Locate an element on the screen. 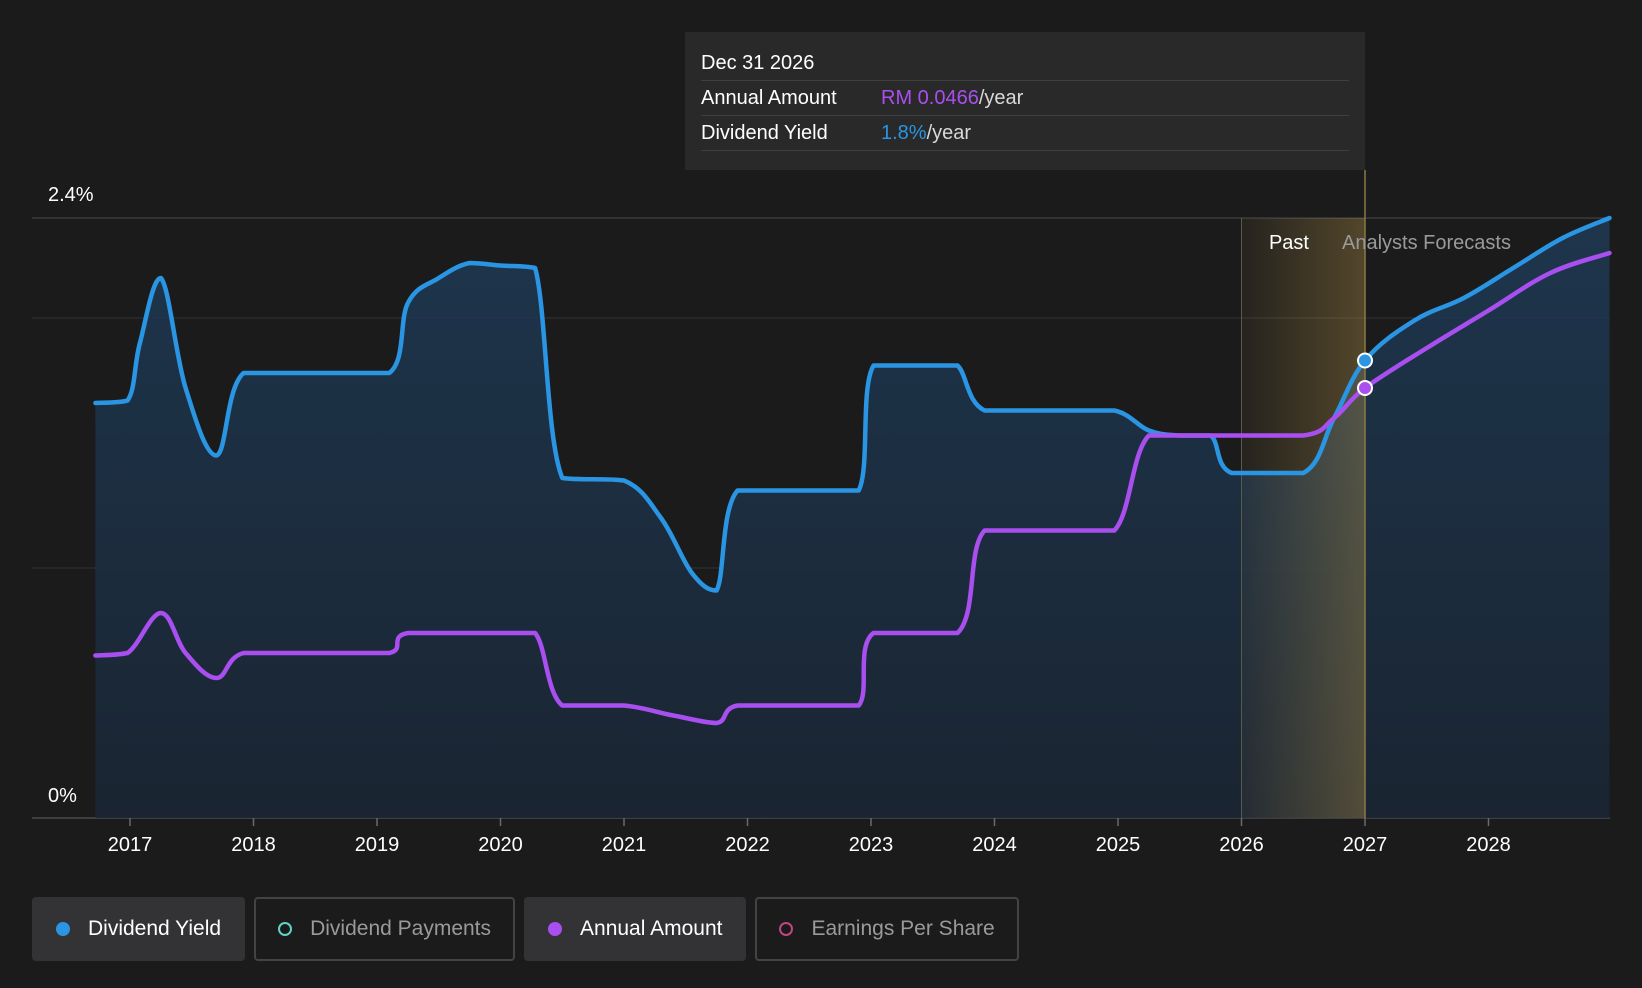 This screenshot has width=1642, height=988. x-tick-label: 2019 is located at coordinates (377, 845).